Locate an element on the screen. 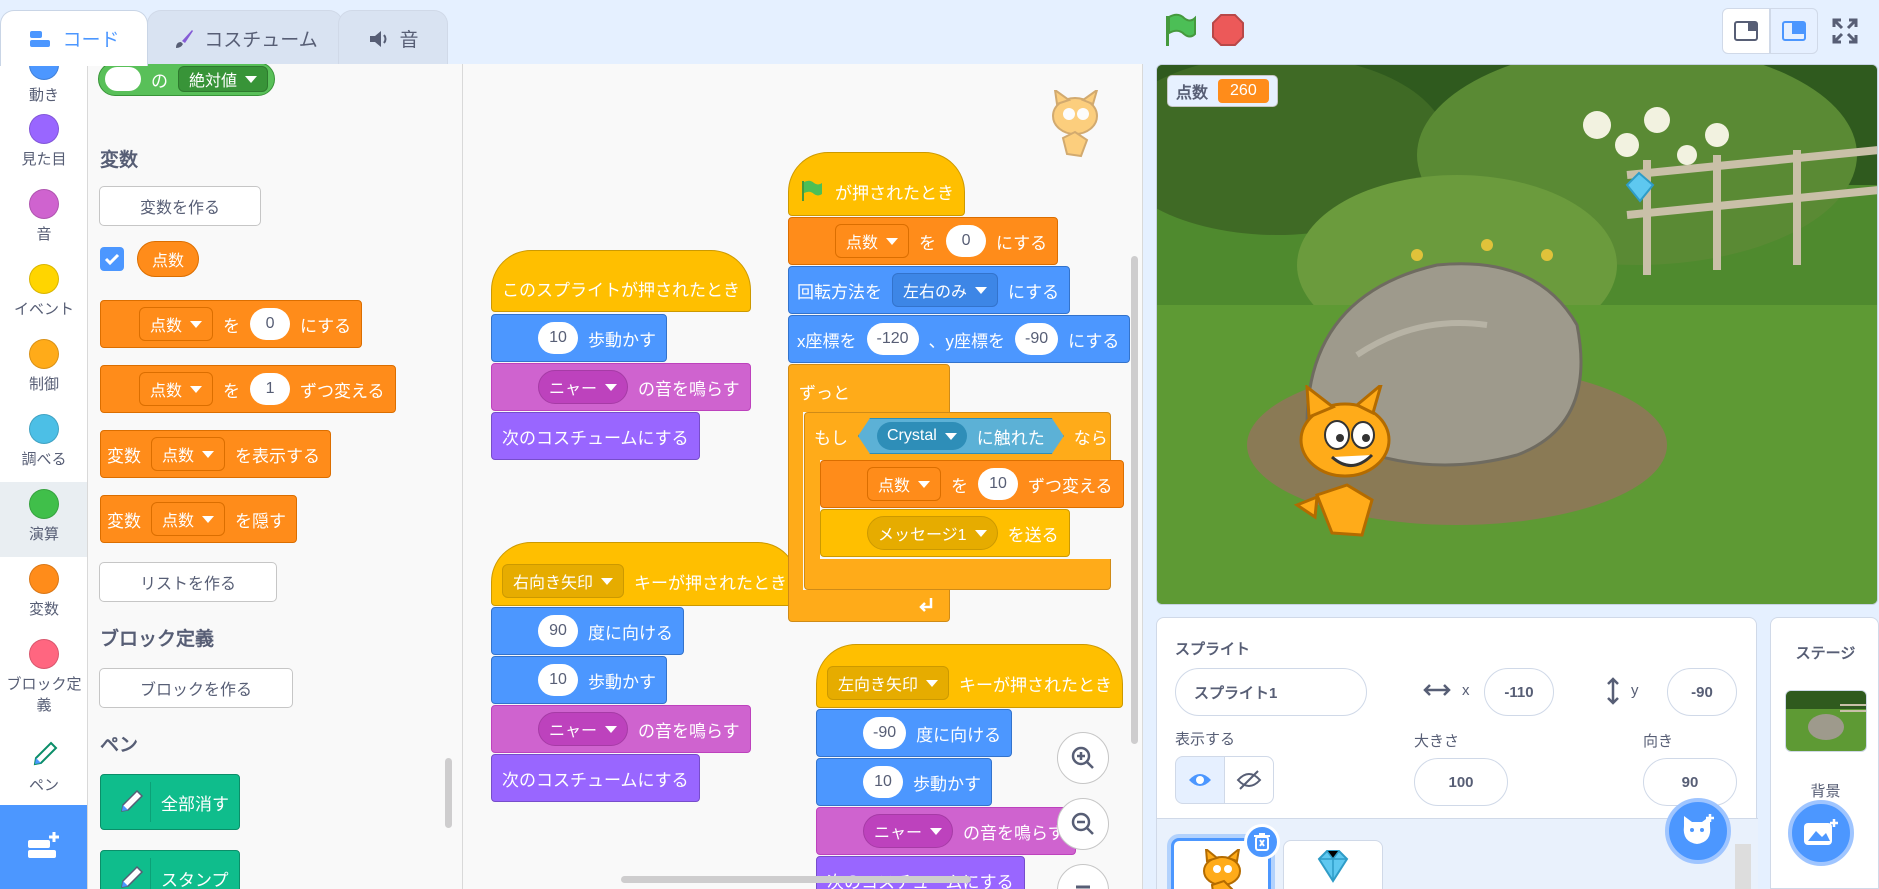 The image size is (1879, 889). change-var-dropdown: 点数 is located at coordinates (176, 389).